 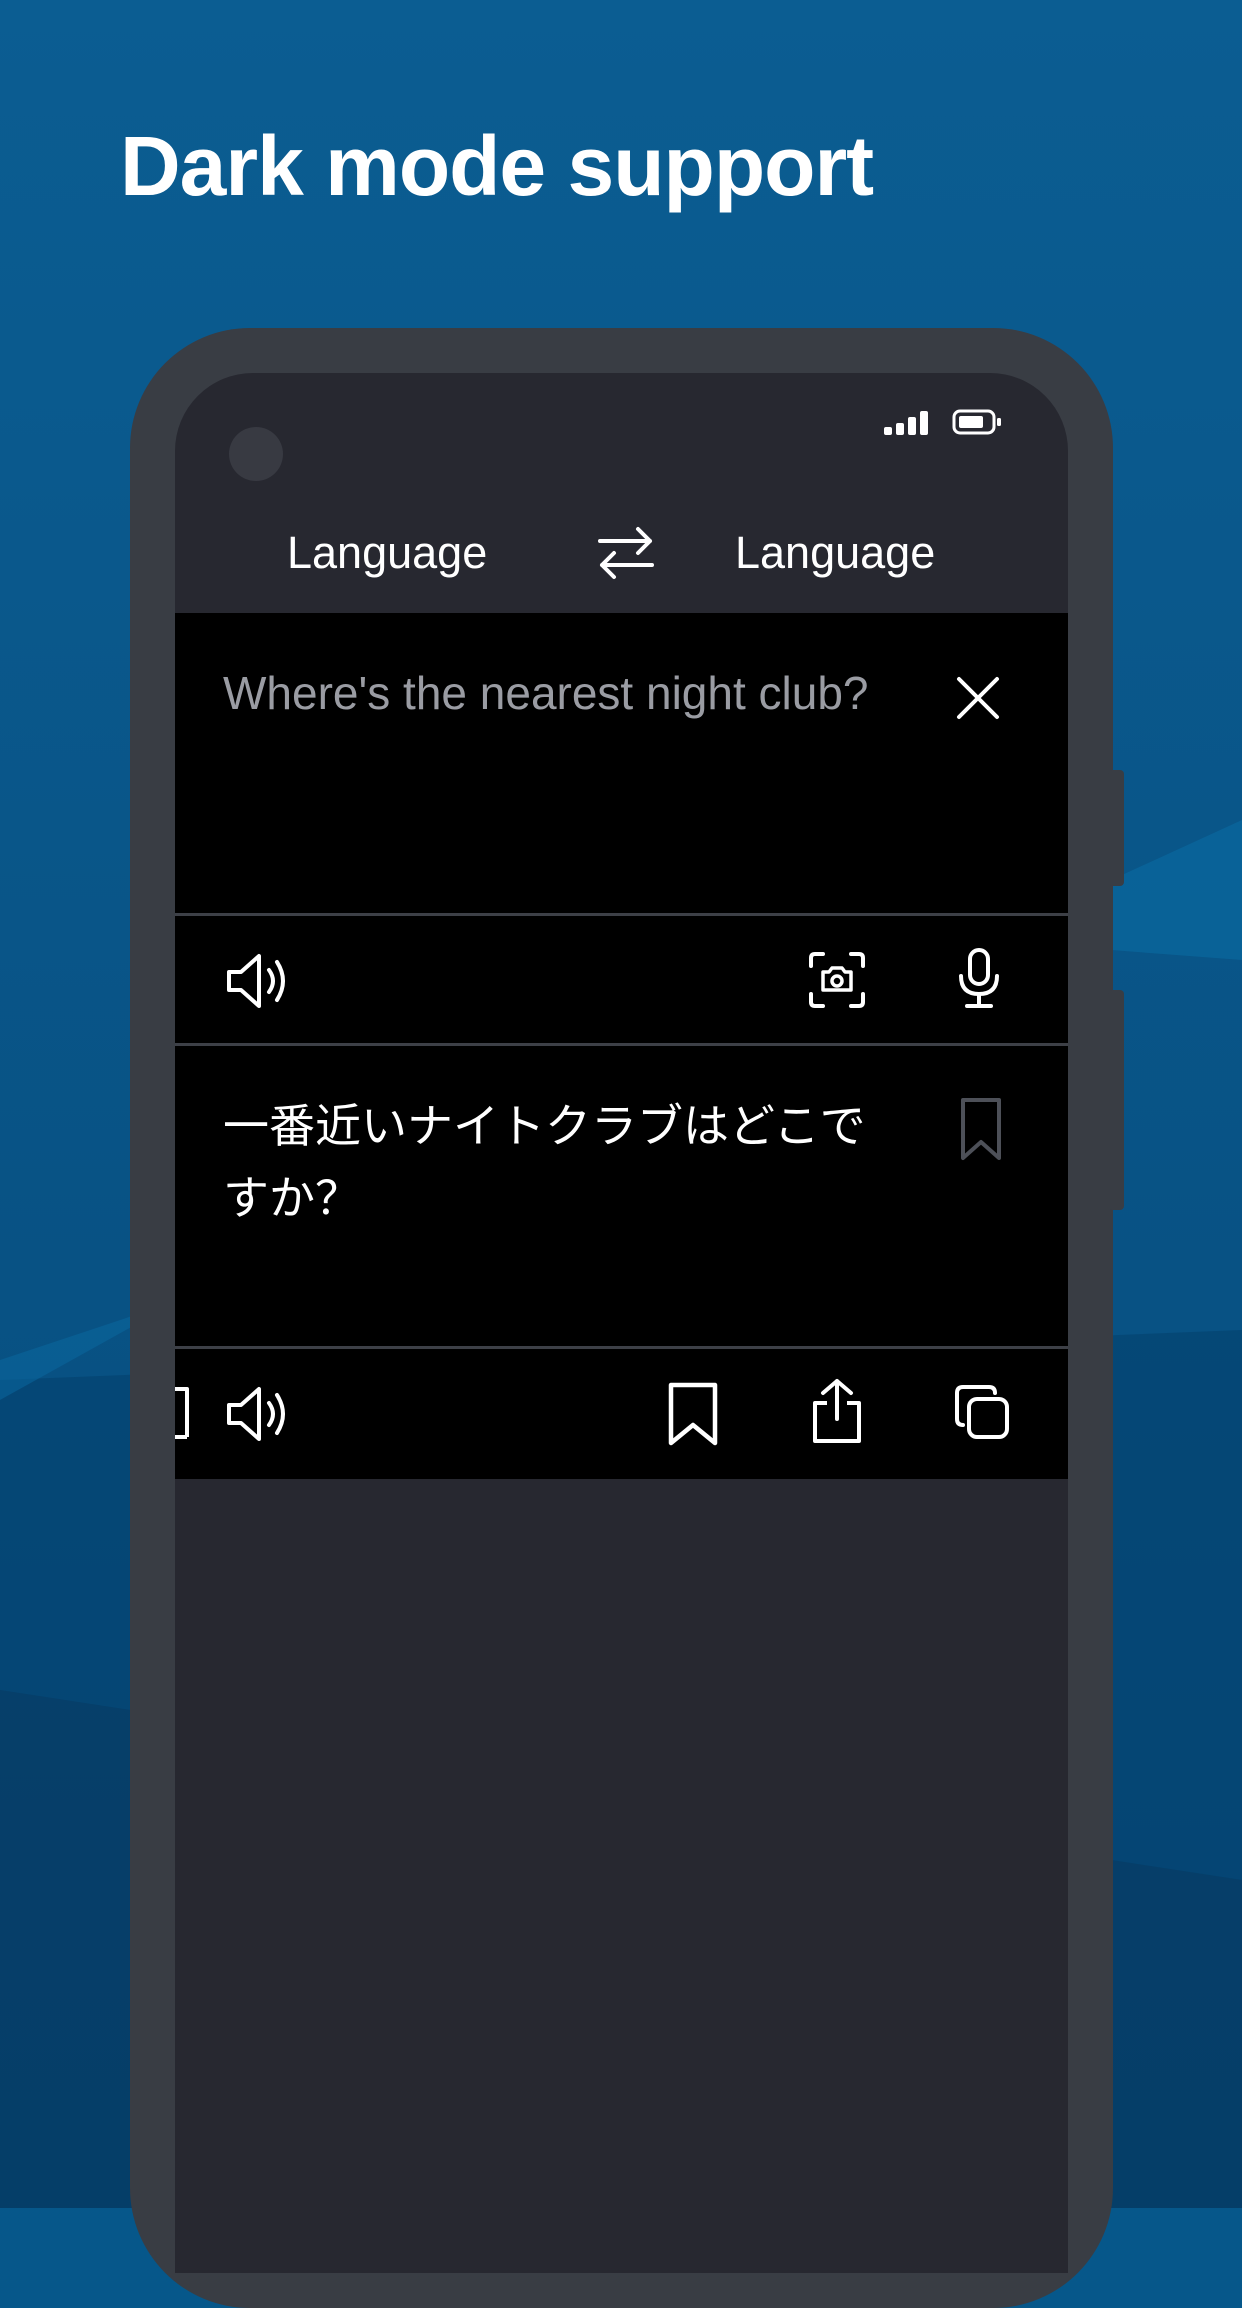 What do you see at coordinates (387, 553) in the screenshot?
I see `source-language-button: Language` at bounding box center [387, 553].